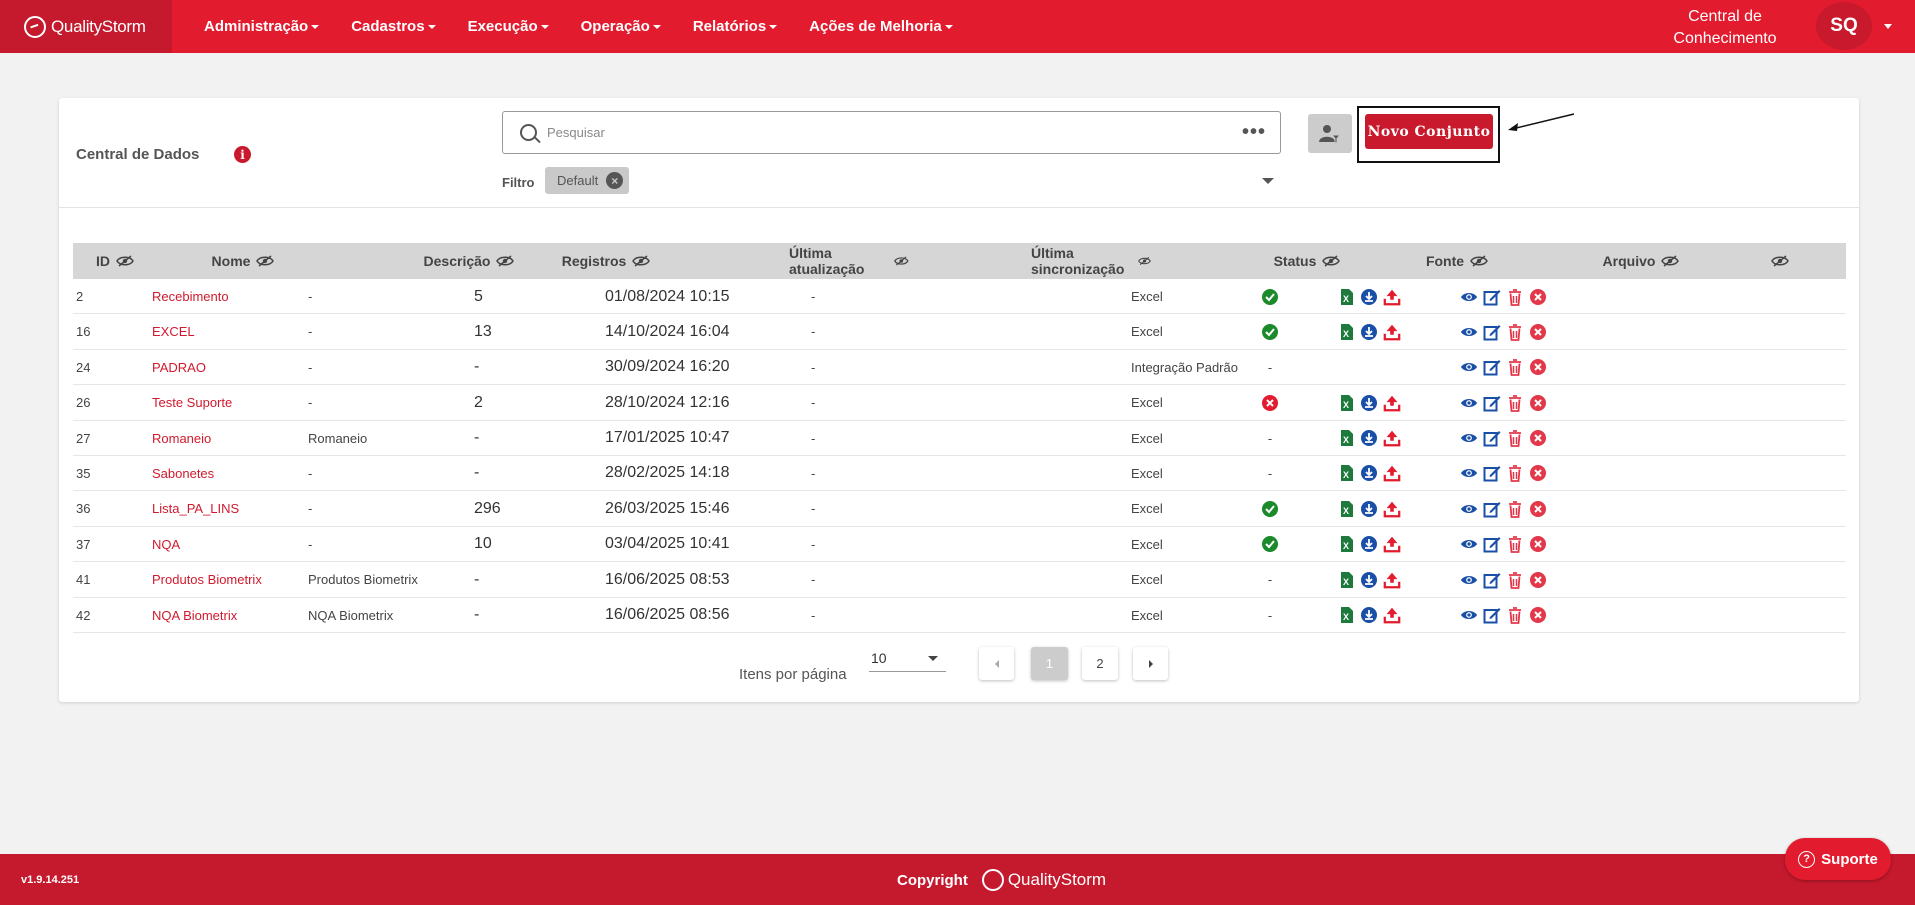  I want to click on menu-item-2: Execução, so click(508, 26).